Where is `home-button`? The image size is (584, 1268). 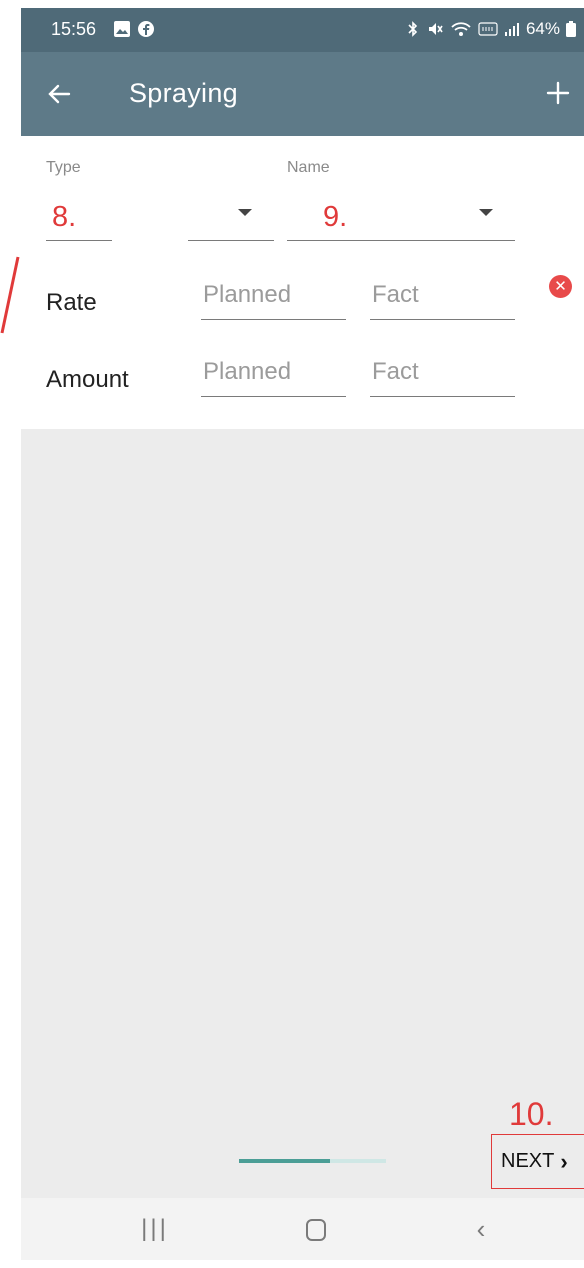
home-button is located at coordinates (316, 1229).